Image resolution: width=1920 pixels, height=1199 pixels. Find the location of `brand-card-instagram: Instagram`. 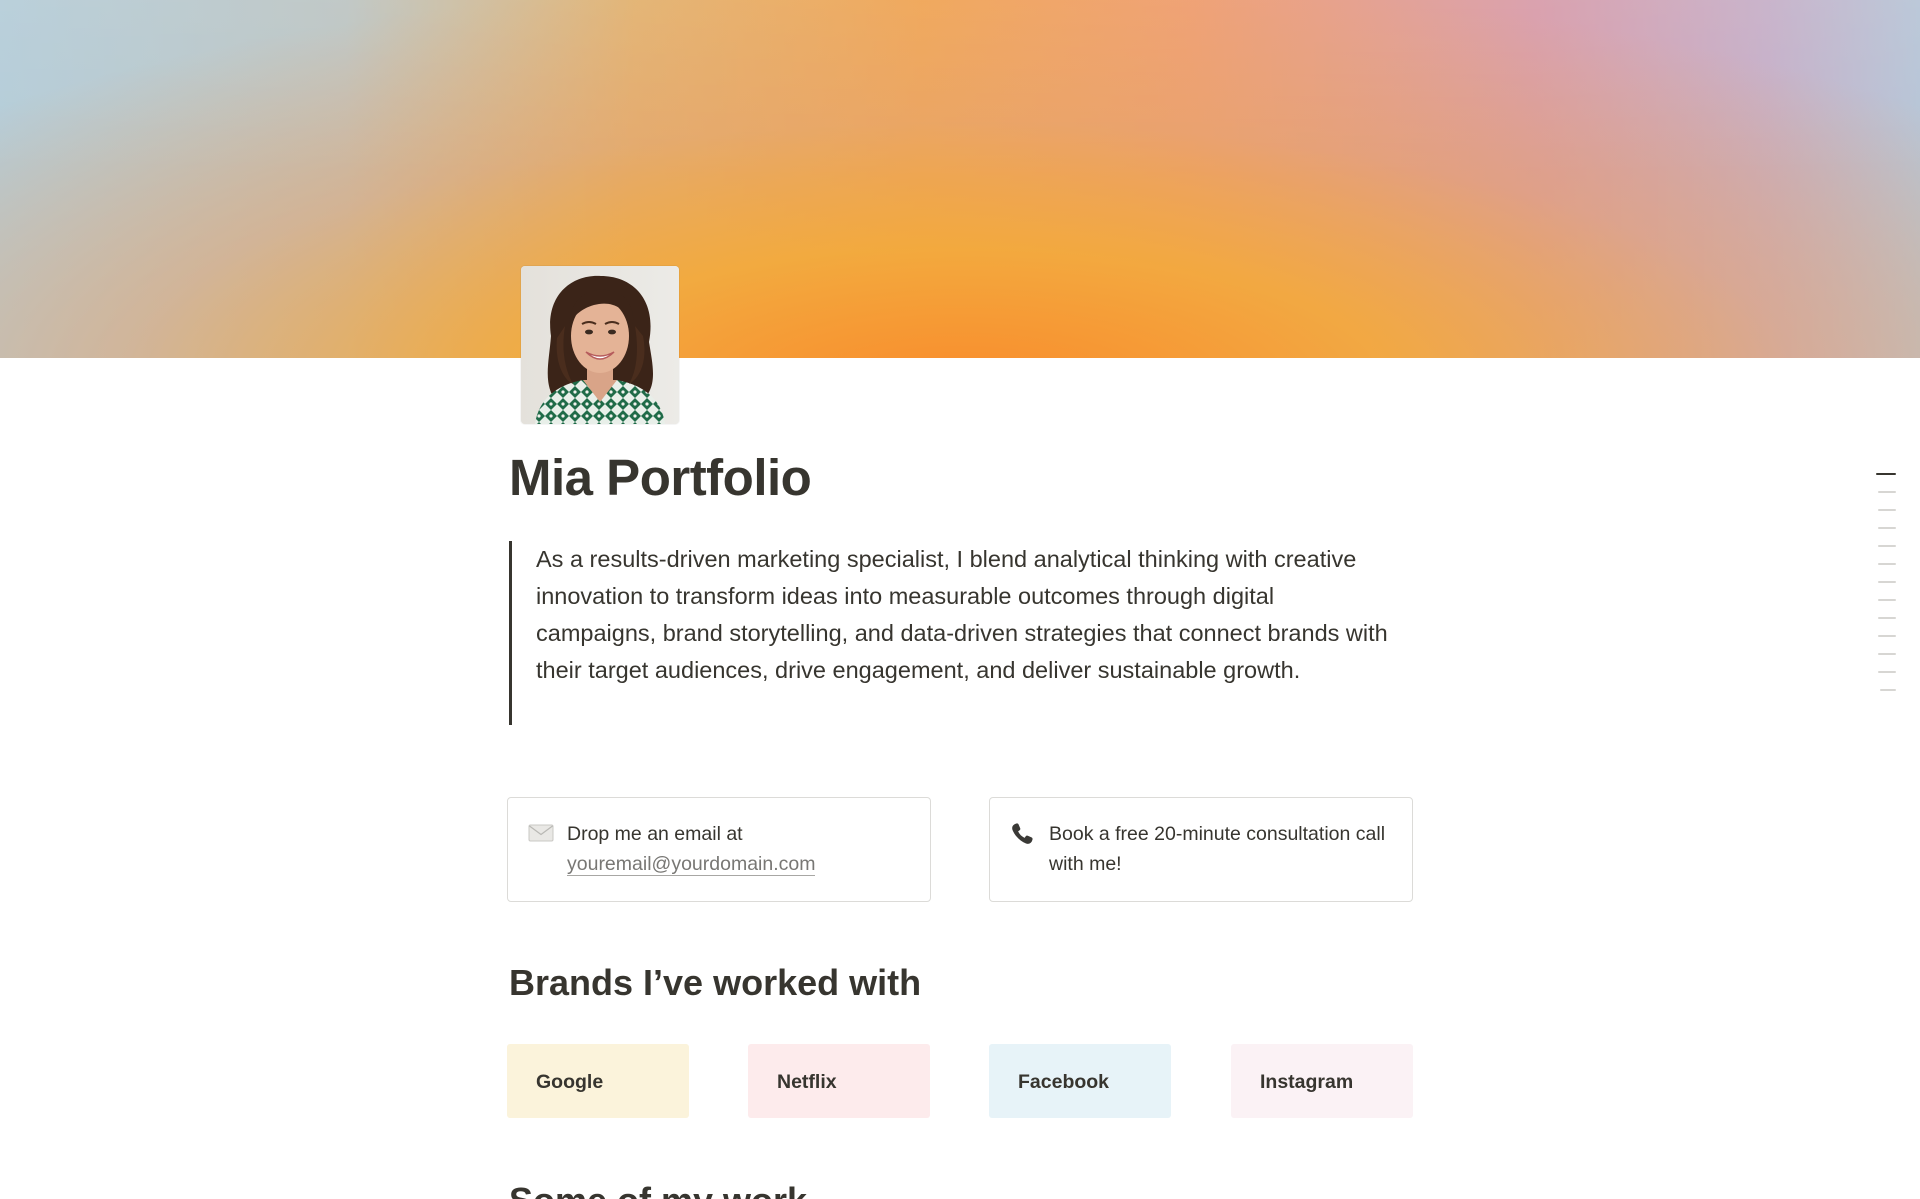

brand-card-instagram: Instagram is located at coordinates (1322, 1081).